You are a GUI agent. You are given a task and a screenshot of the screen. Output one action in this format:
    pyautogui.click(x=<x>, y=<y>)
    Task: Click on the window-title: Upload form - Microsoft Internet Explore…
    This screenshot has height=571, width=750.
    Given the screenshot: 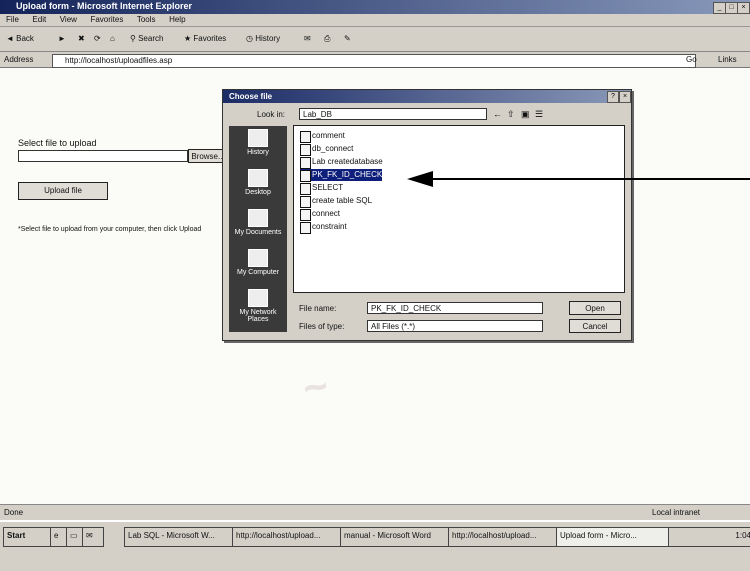 What is the action you would take?
    pyautogui.click(x=104, y=6)
    